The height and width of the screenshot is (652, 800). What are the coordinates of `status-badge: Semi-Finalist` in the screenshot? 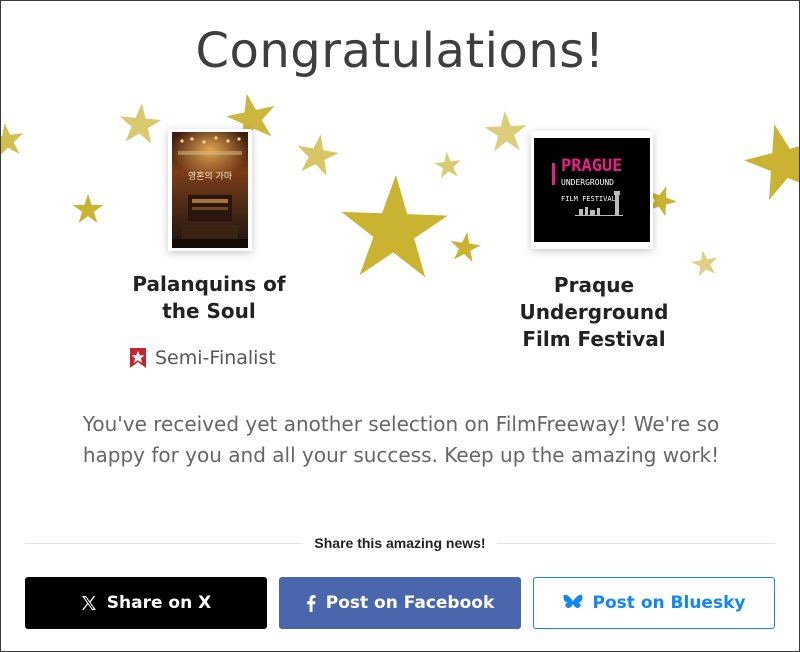 It's located at (202, 358).